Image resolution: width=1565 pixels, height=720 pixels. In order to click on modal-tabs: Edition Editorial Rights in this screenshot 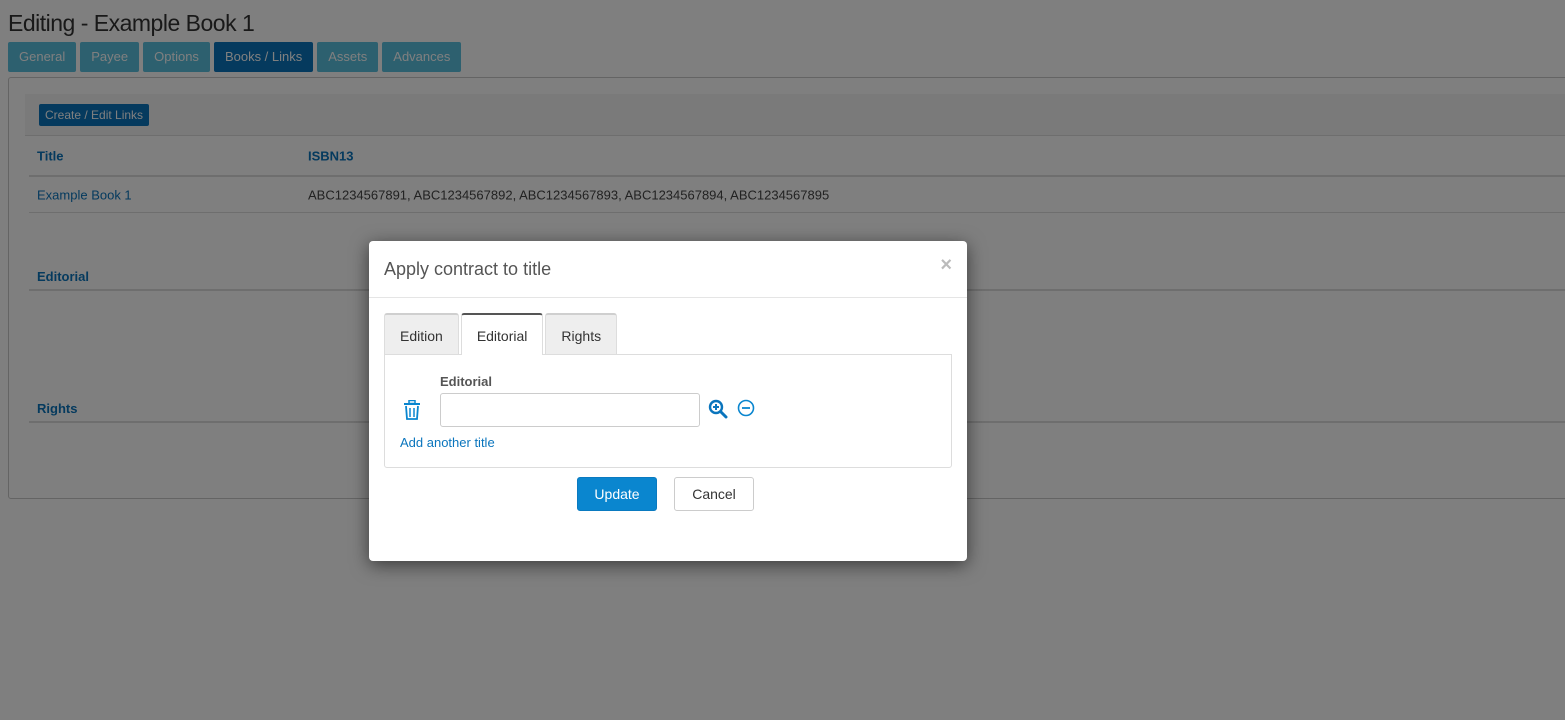, I will do `click(501, 334)`.